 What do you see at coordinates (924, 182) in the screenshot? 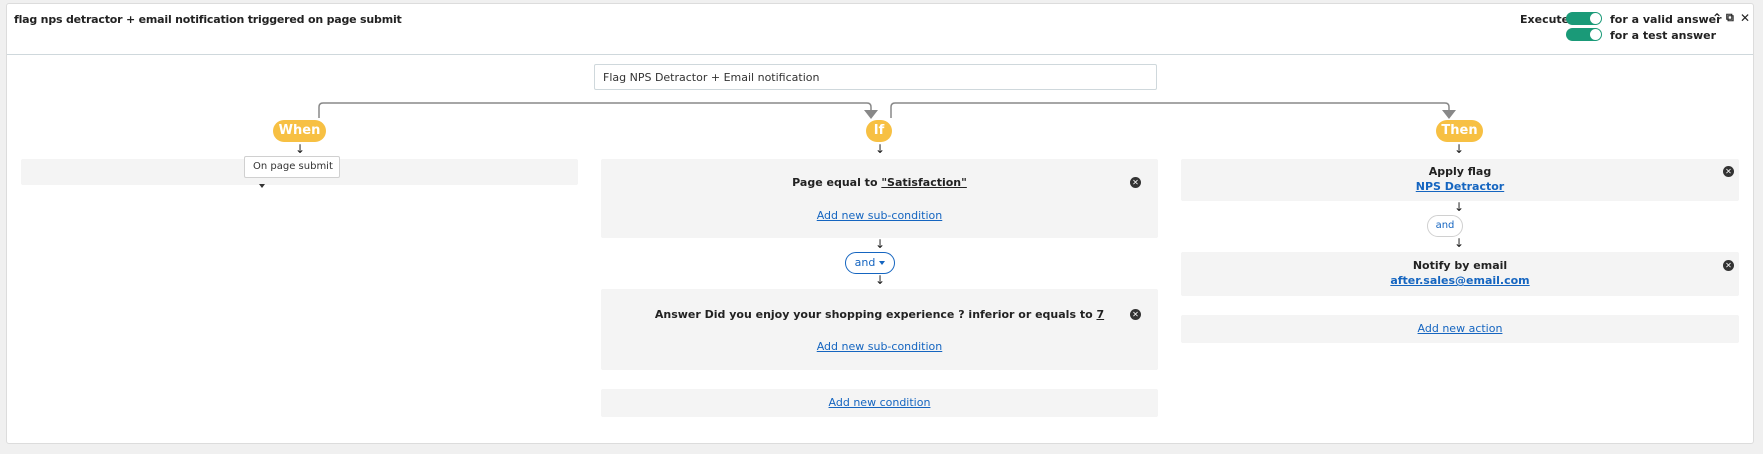
I see `condition-value: "Satisfaction"` at bounding box center [924, 182].